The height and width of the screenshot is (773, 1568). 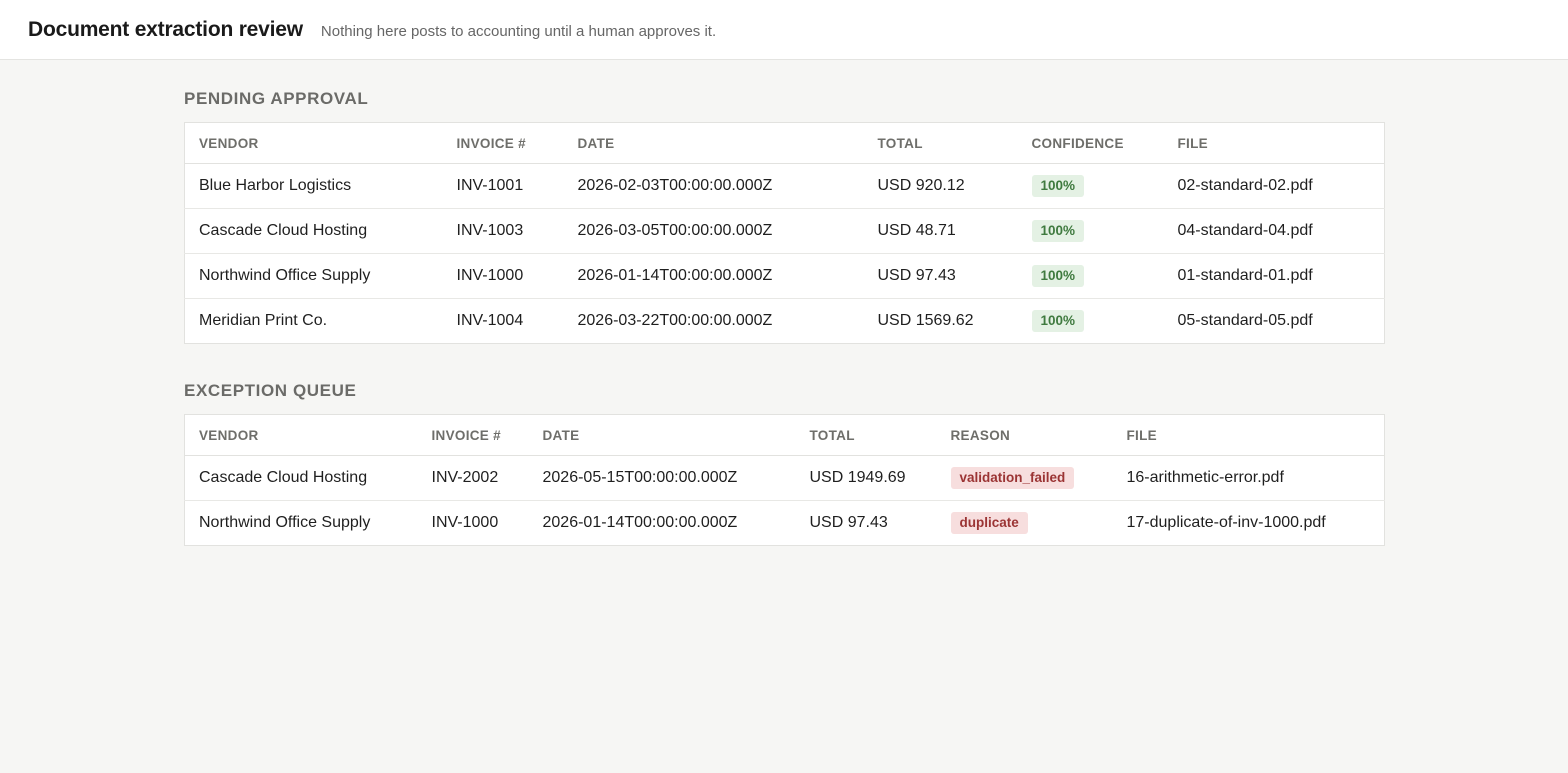 I want to click on date-cell: 2026-05-15T00:00:00.000Z, so click(x=662, y=478).